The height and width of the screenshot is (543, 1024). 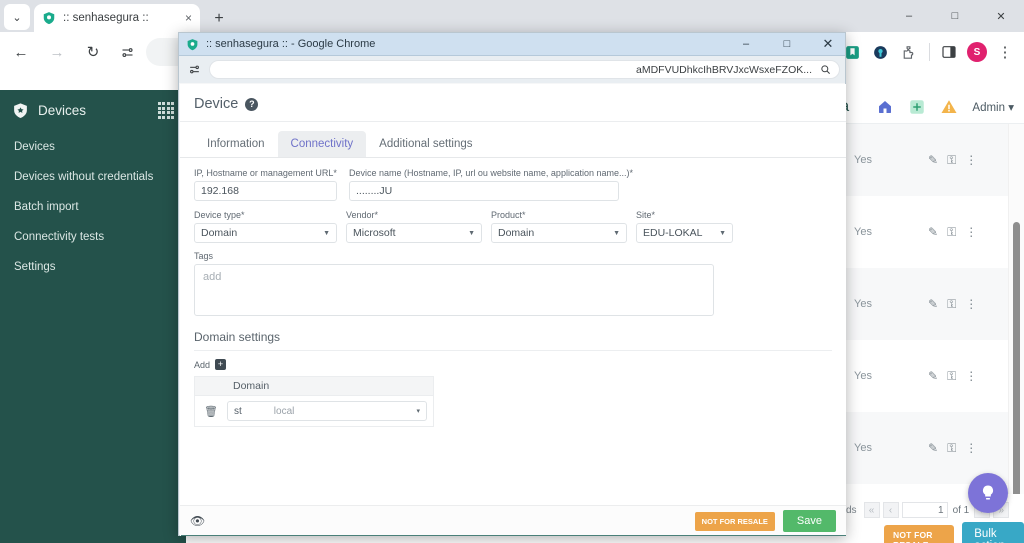 I want to click on add-icon, so click(x=917, y=107).